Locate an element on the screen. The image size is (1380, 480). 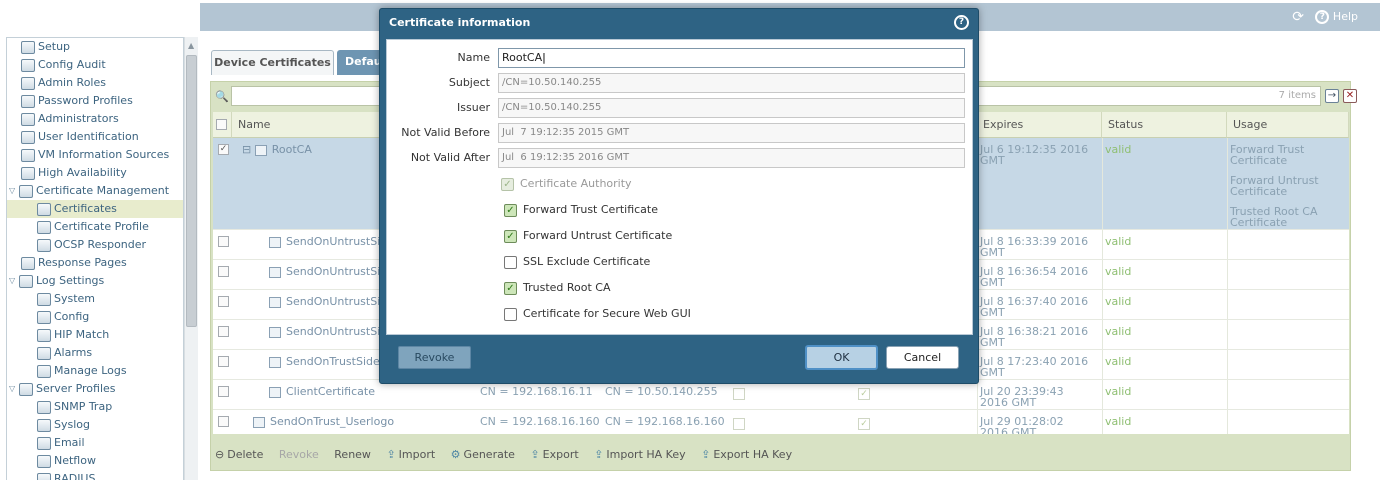
renew-button: Renew is located at coordinates (352, 455).